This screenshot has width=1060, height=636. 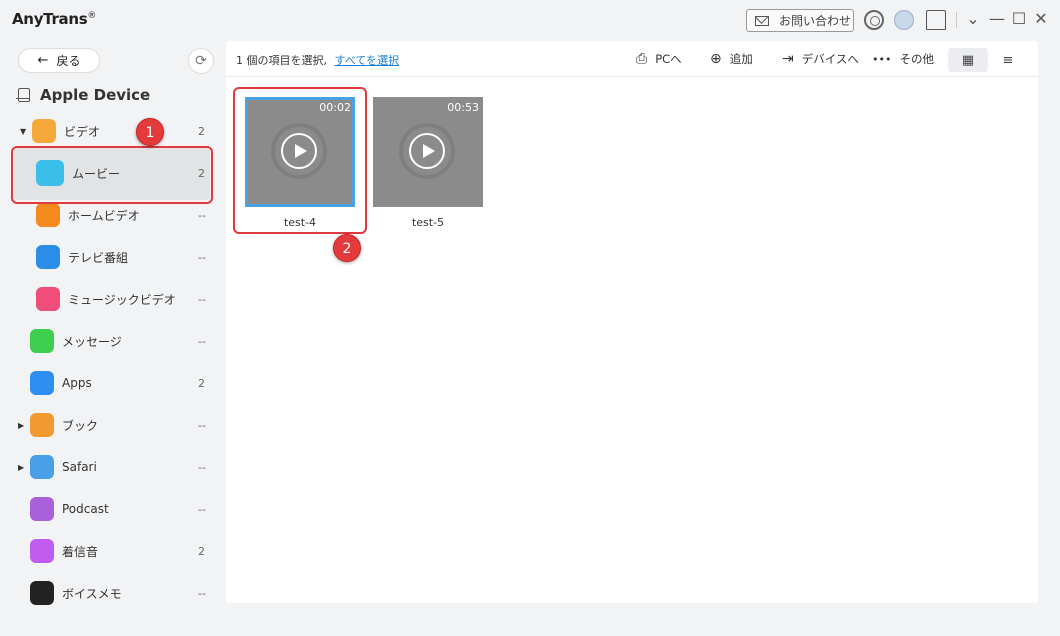 What do you see at coordinates (48, 299) in the screenshot?
I see `music-video-icon` at bounding box center [48, 299].